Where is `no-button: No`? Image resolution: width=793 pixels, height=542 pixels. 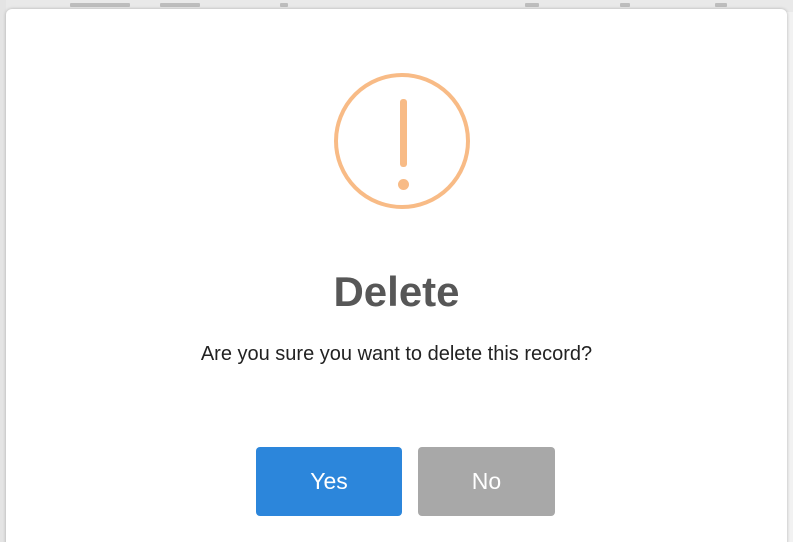 no-button: No is located at coordinates (486, 481).